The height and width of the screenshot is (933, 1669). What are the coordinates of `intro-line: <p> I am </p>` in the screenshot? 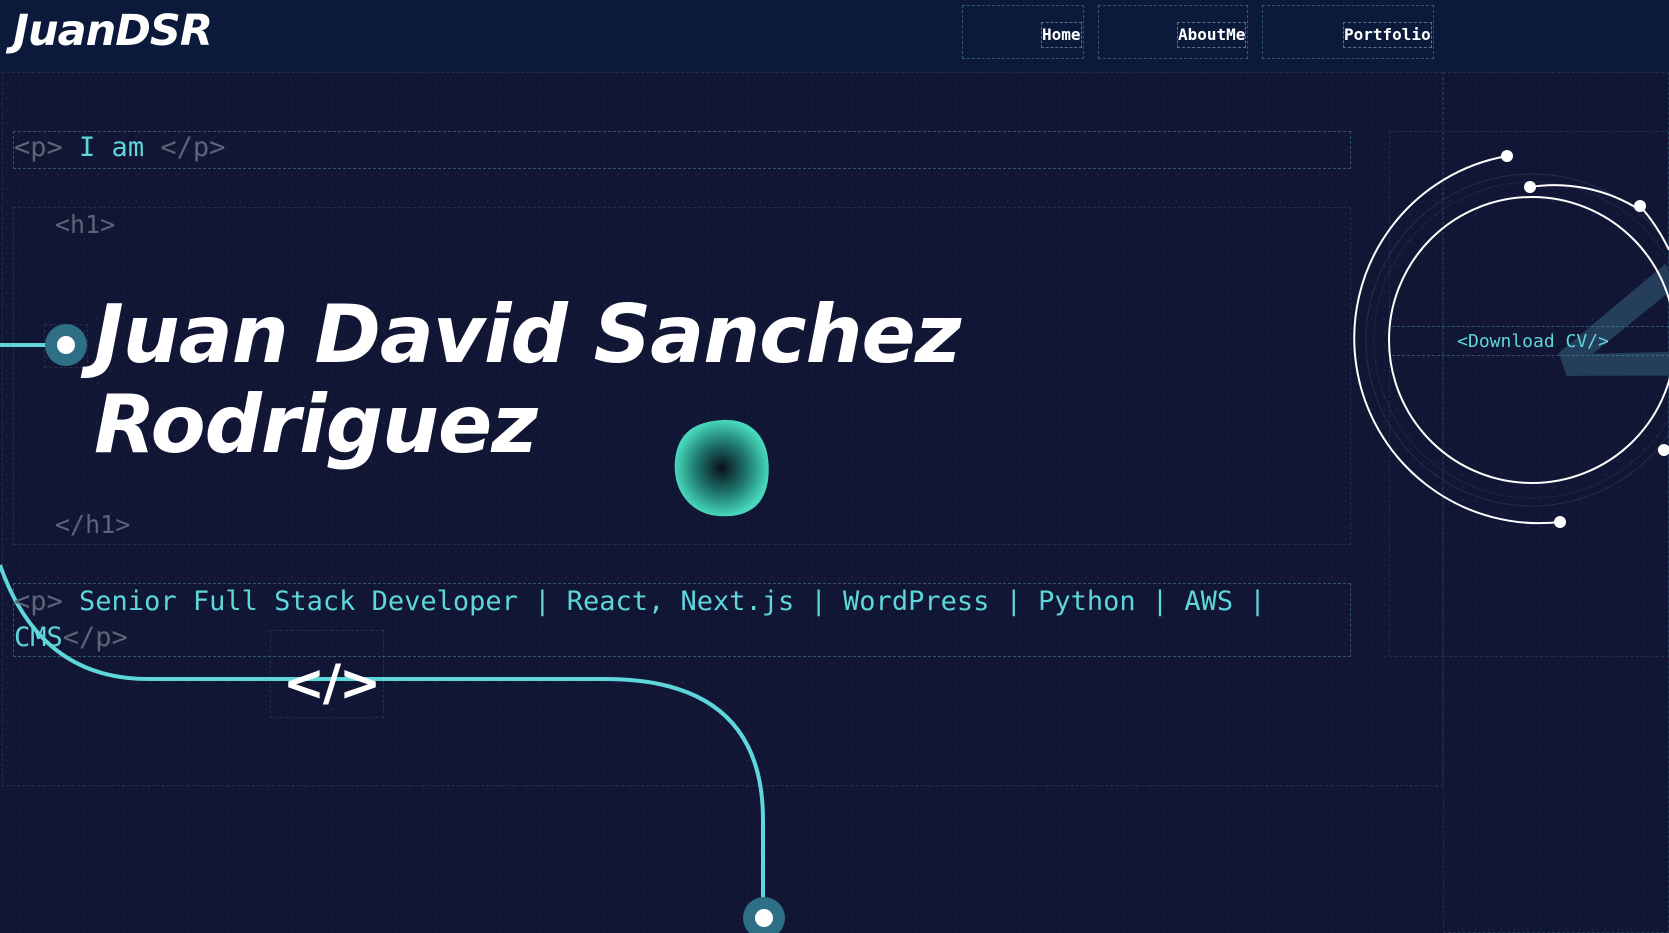 It's located at (119, 148).